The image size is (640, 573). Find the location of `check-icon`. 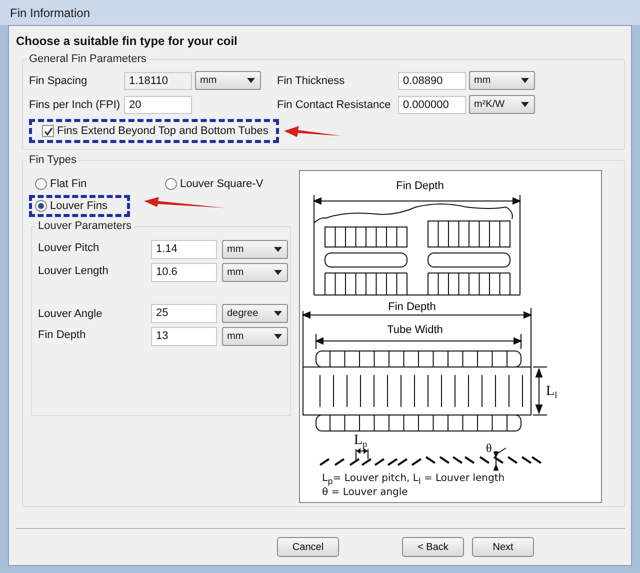

check-icon is located at coordinates (48, 131).